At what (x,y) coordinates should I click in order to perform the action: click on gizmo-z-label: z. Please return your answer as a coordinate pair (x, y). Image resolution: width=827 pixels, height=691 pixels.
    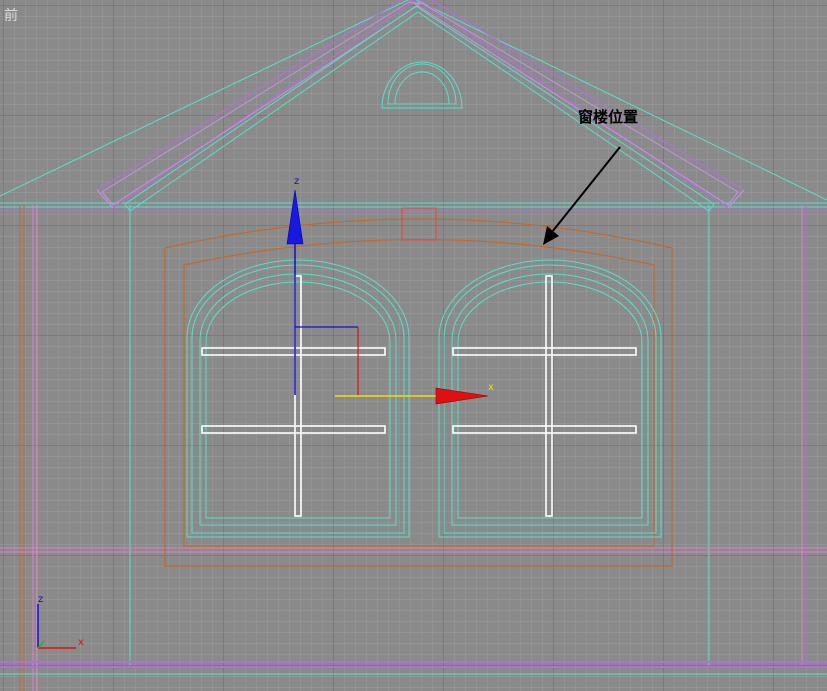
    Looking at the image, I should click on (296, 181).